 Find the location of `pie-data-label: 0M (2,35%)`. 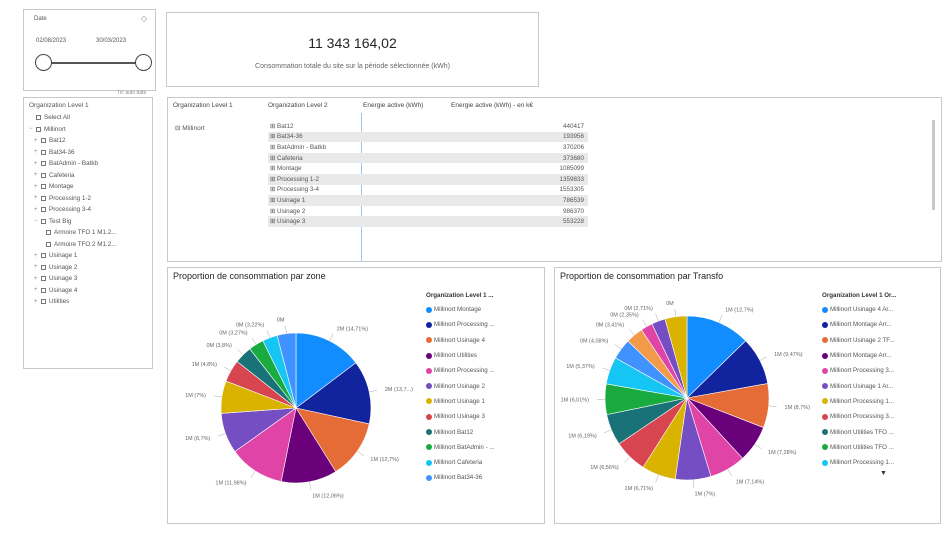

pie-data-label: 0M (2,35%) is located at coordinates (624, 315).